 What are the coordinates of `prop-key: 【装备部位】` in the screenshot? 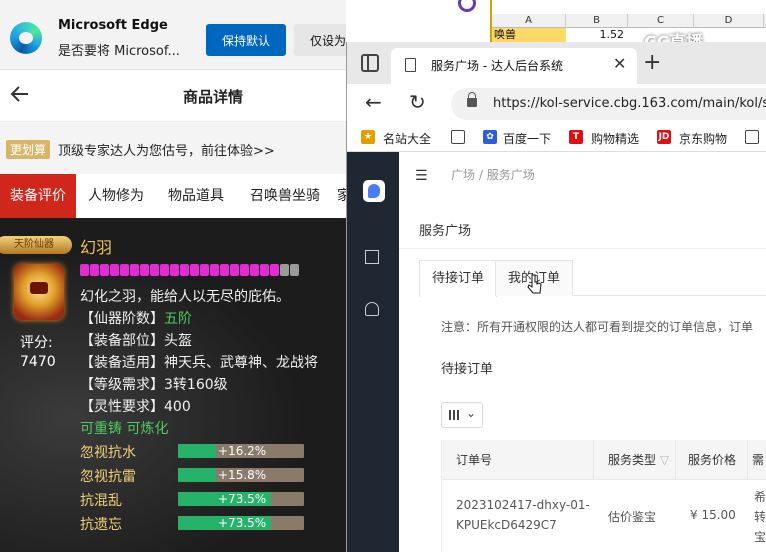 It's located at (122, 341).